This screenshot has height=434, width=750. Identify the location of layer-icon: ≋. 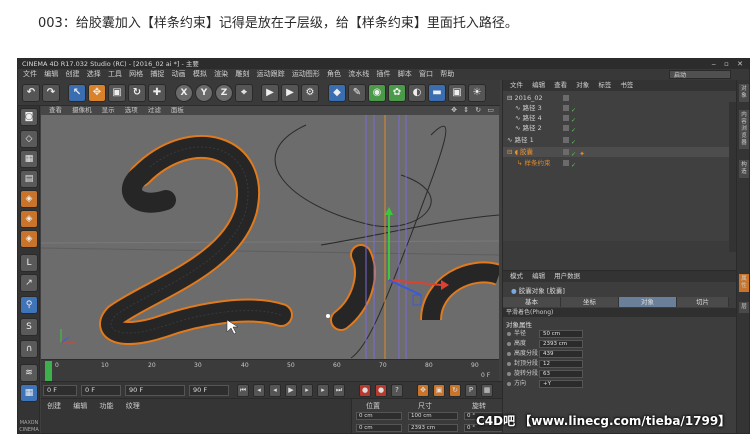
(29, 373).